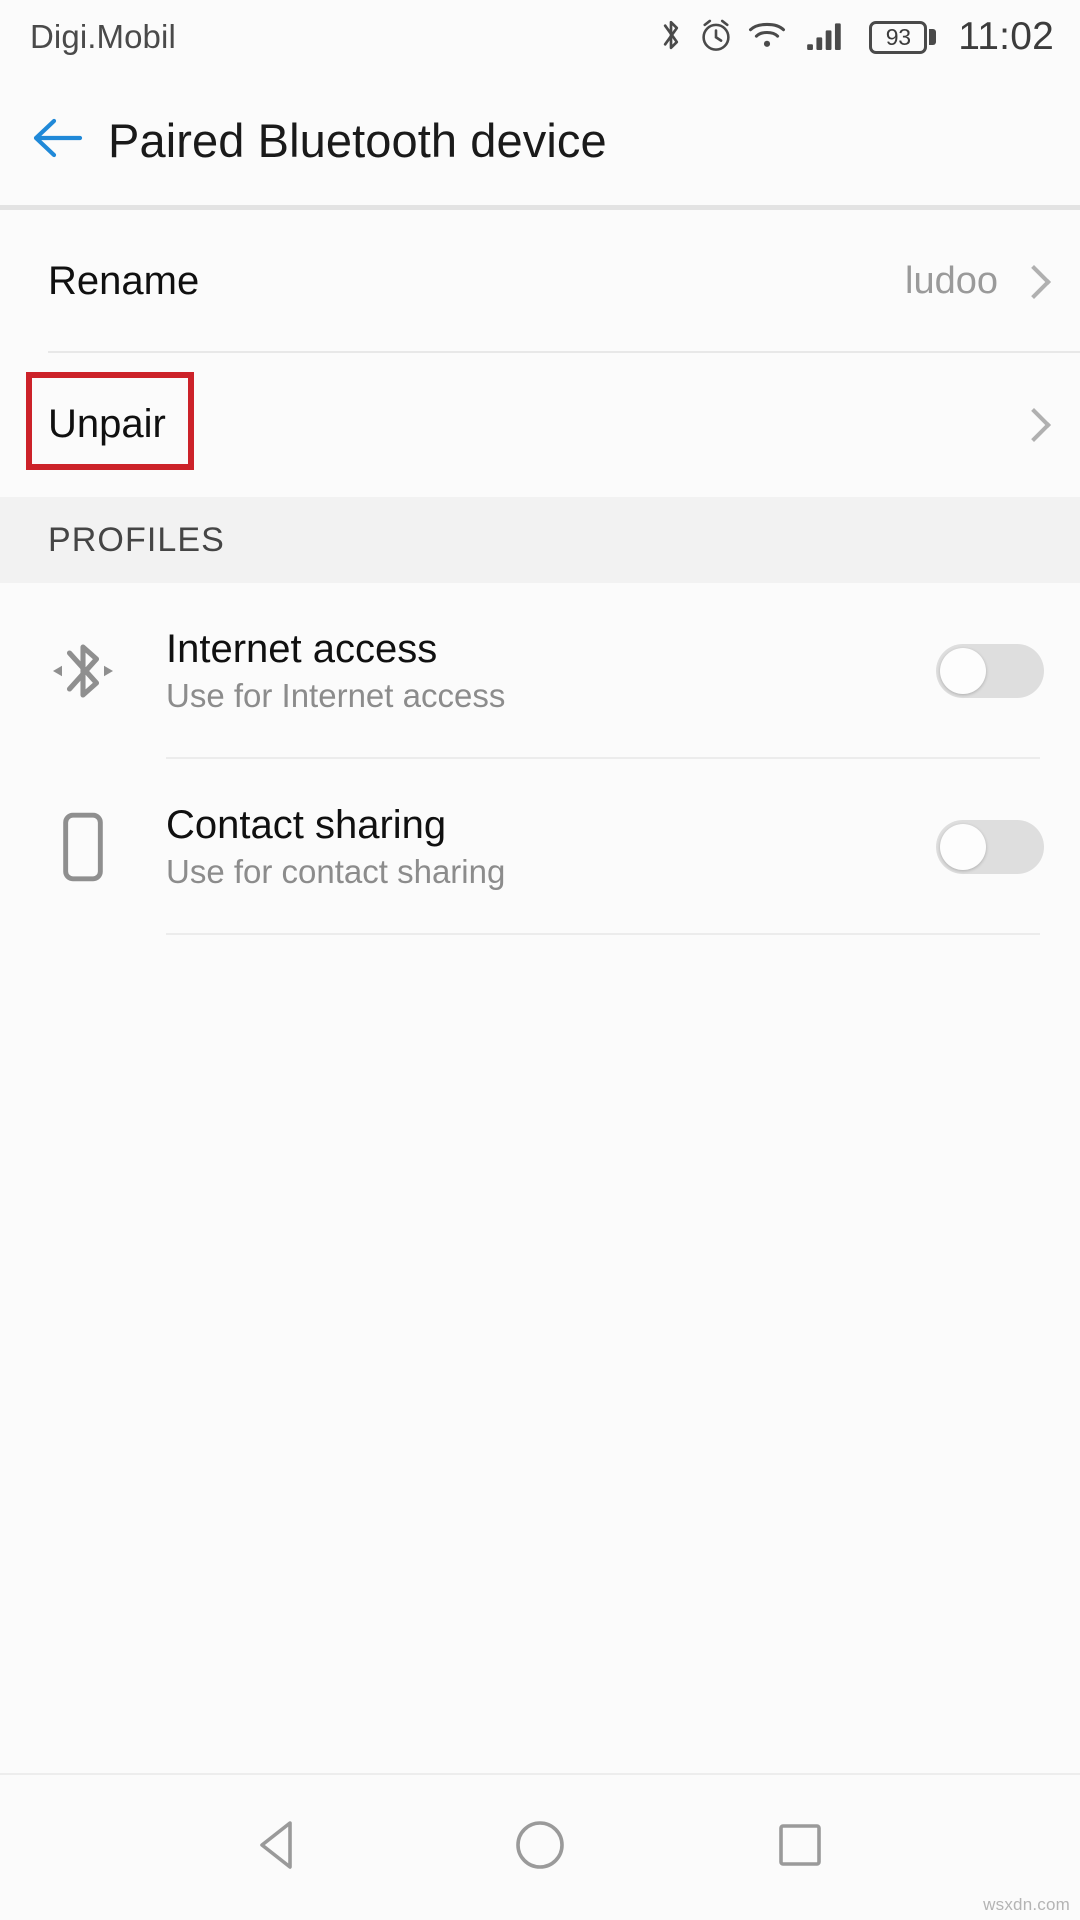 The height and width of the screenshot is (1920, 1080). Describe the element at coordinates (357, 140) in the screenshot. I see `page-title: Paired Bluetooth device` at that location.